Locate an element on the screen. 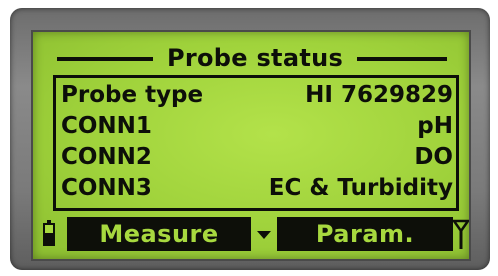 The height and width of the screenshot is (276, 498). row-label: CONN1 is located at coordinates (106, 126).